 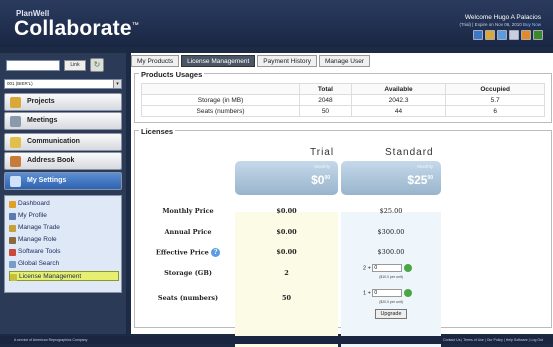 What do you see at coordinates (64, 276) in the screenshot?
I see `submenu-license-management: License Management` at bounding box center [64, 276].